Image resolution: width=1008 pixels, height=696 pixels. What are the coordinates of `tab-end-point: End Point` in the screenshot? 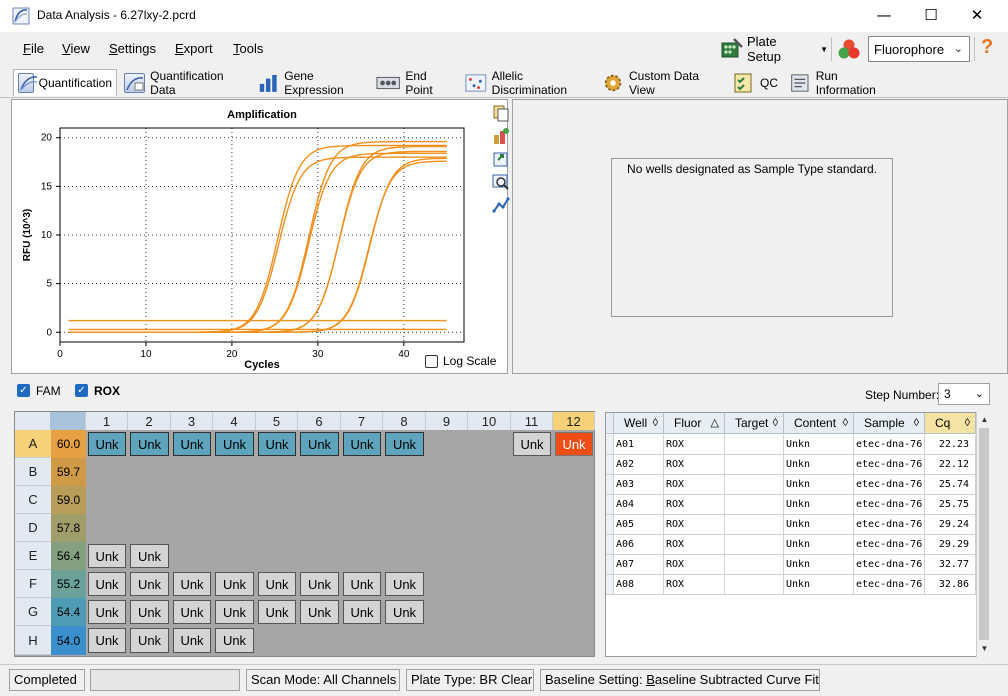 It's located at (415, 83).